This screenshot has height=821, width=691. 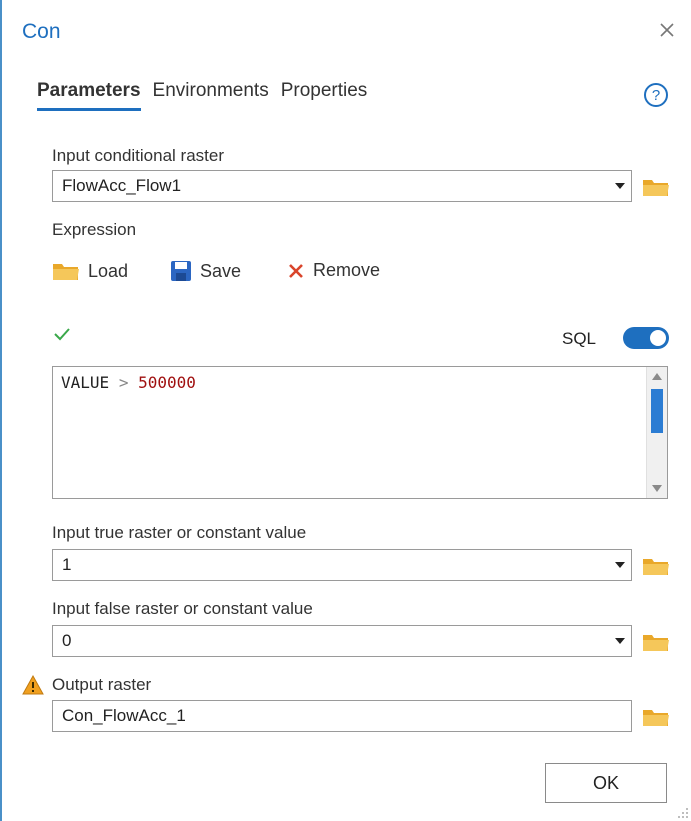 What do you see at coordinates (167, 382) in the screenshot?
I see `expression-value: 500000` at bounding box center [167, 382].